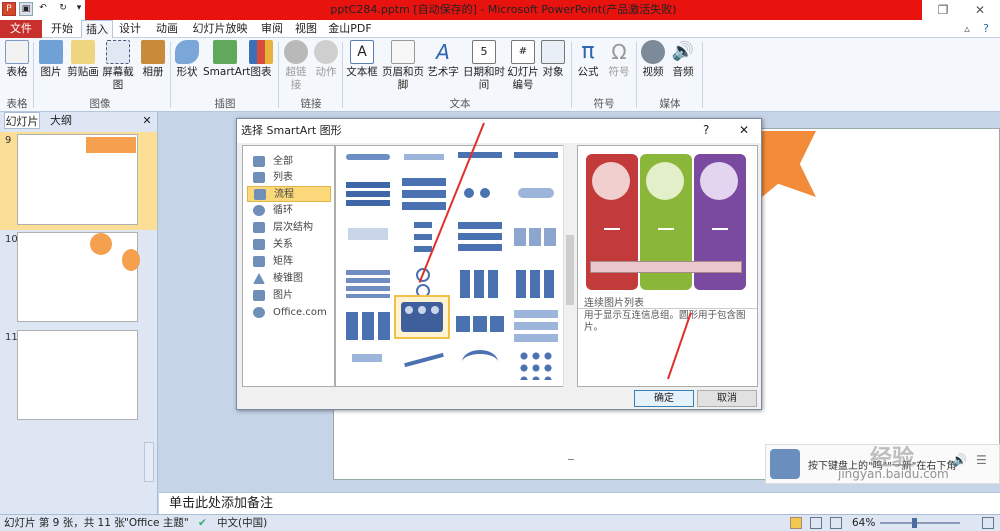  I want to click on category-matrix: 矩阵, so click(289, 262).